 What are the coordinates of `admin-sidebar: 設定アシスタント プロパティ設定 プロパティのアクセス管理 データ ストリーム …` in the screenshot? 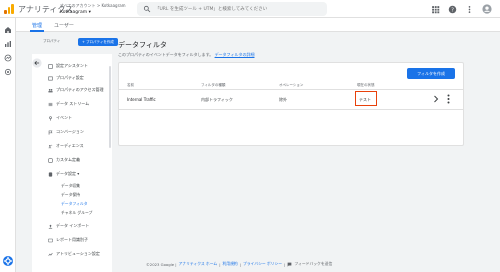 It's located at (72, 163).